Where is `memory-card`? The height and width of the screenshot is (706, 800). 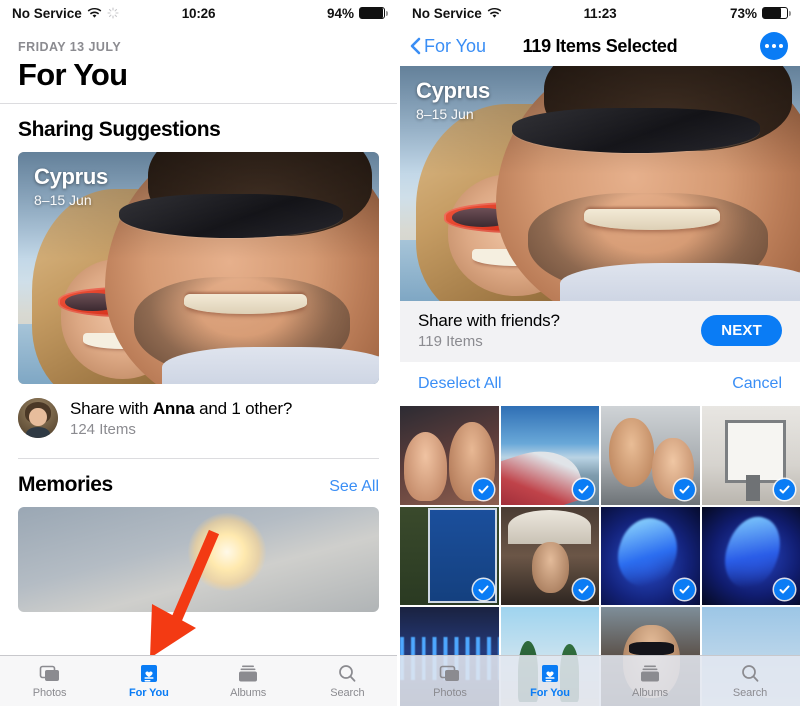 memory-card is located at coordinates (198, 559).